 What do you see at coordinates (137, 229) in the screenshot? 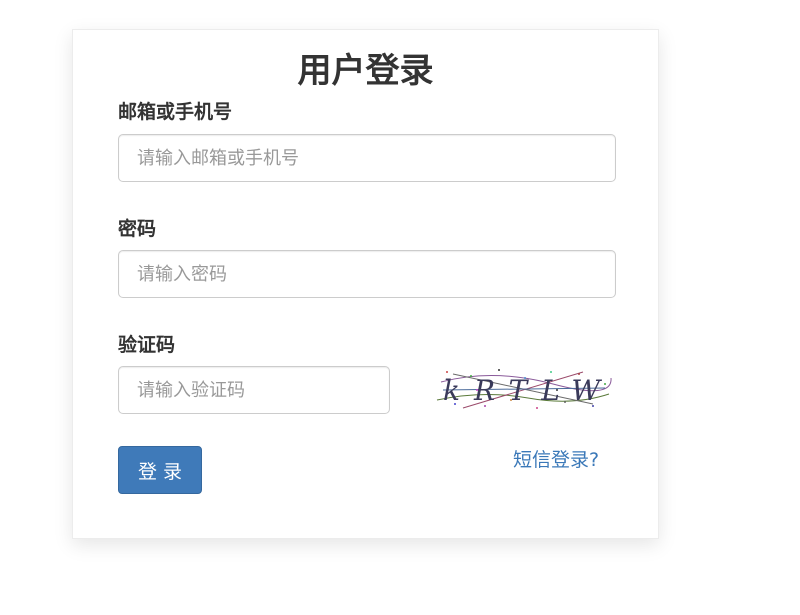
I see `password-label: 密码` at bounding box center [137, 229].